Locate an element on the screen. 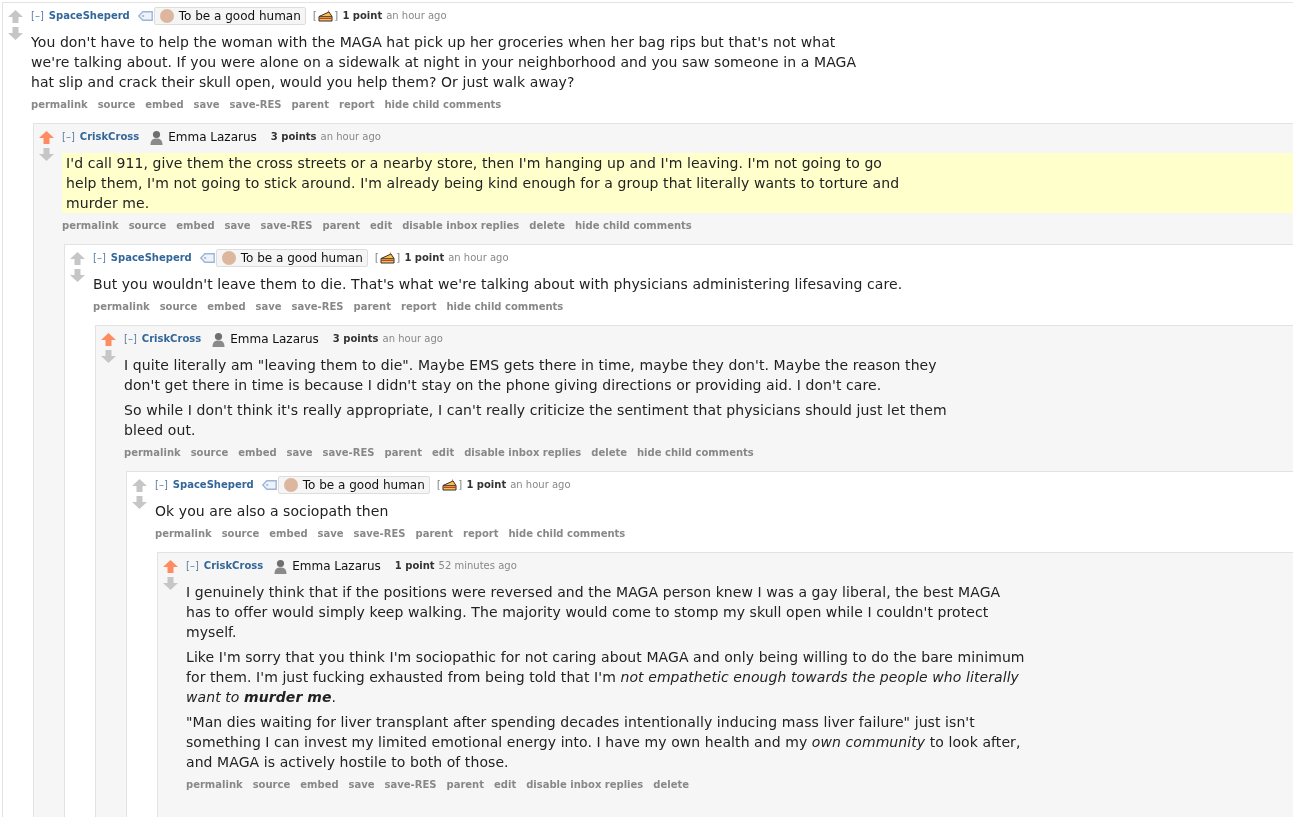 The image size is (1293, 817). comment-text: I'd call 911, give them the cross streets or a nearby store, then I'm hanging up and I'm leaving. I'm not going to go help them, I'm not going to stick around. I'm already being kind enough for a group that literally wants to torture and murder me. is located at coordinates (483, 183).